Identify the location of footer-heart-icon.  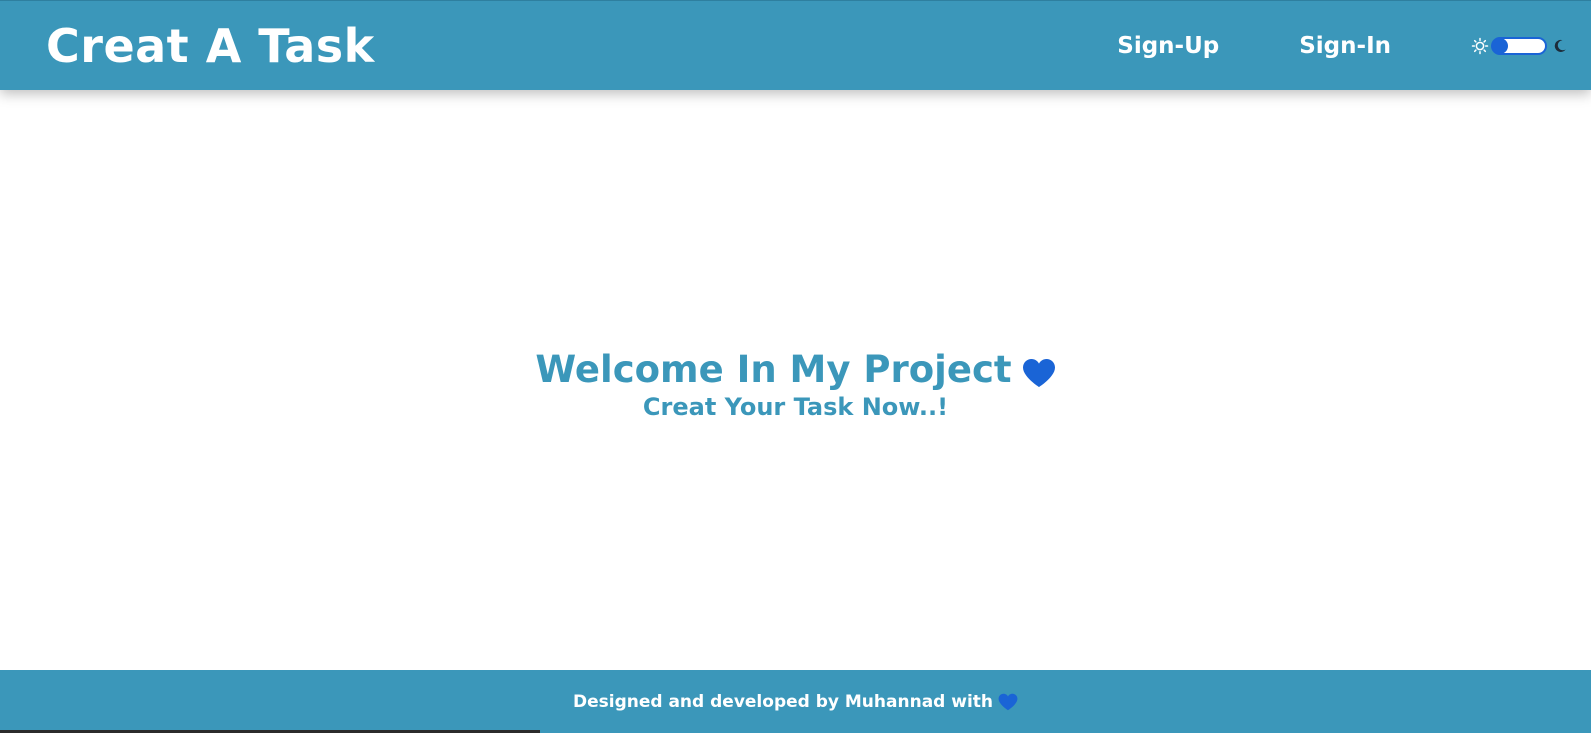
(1008, 702).